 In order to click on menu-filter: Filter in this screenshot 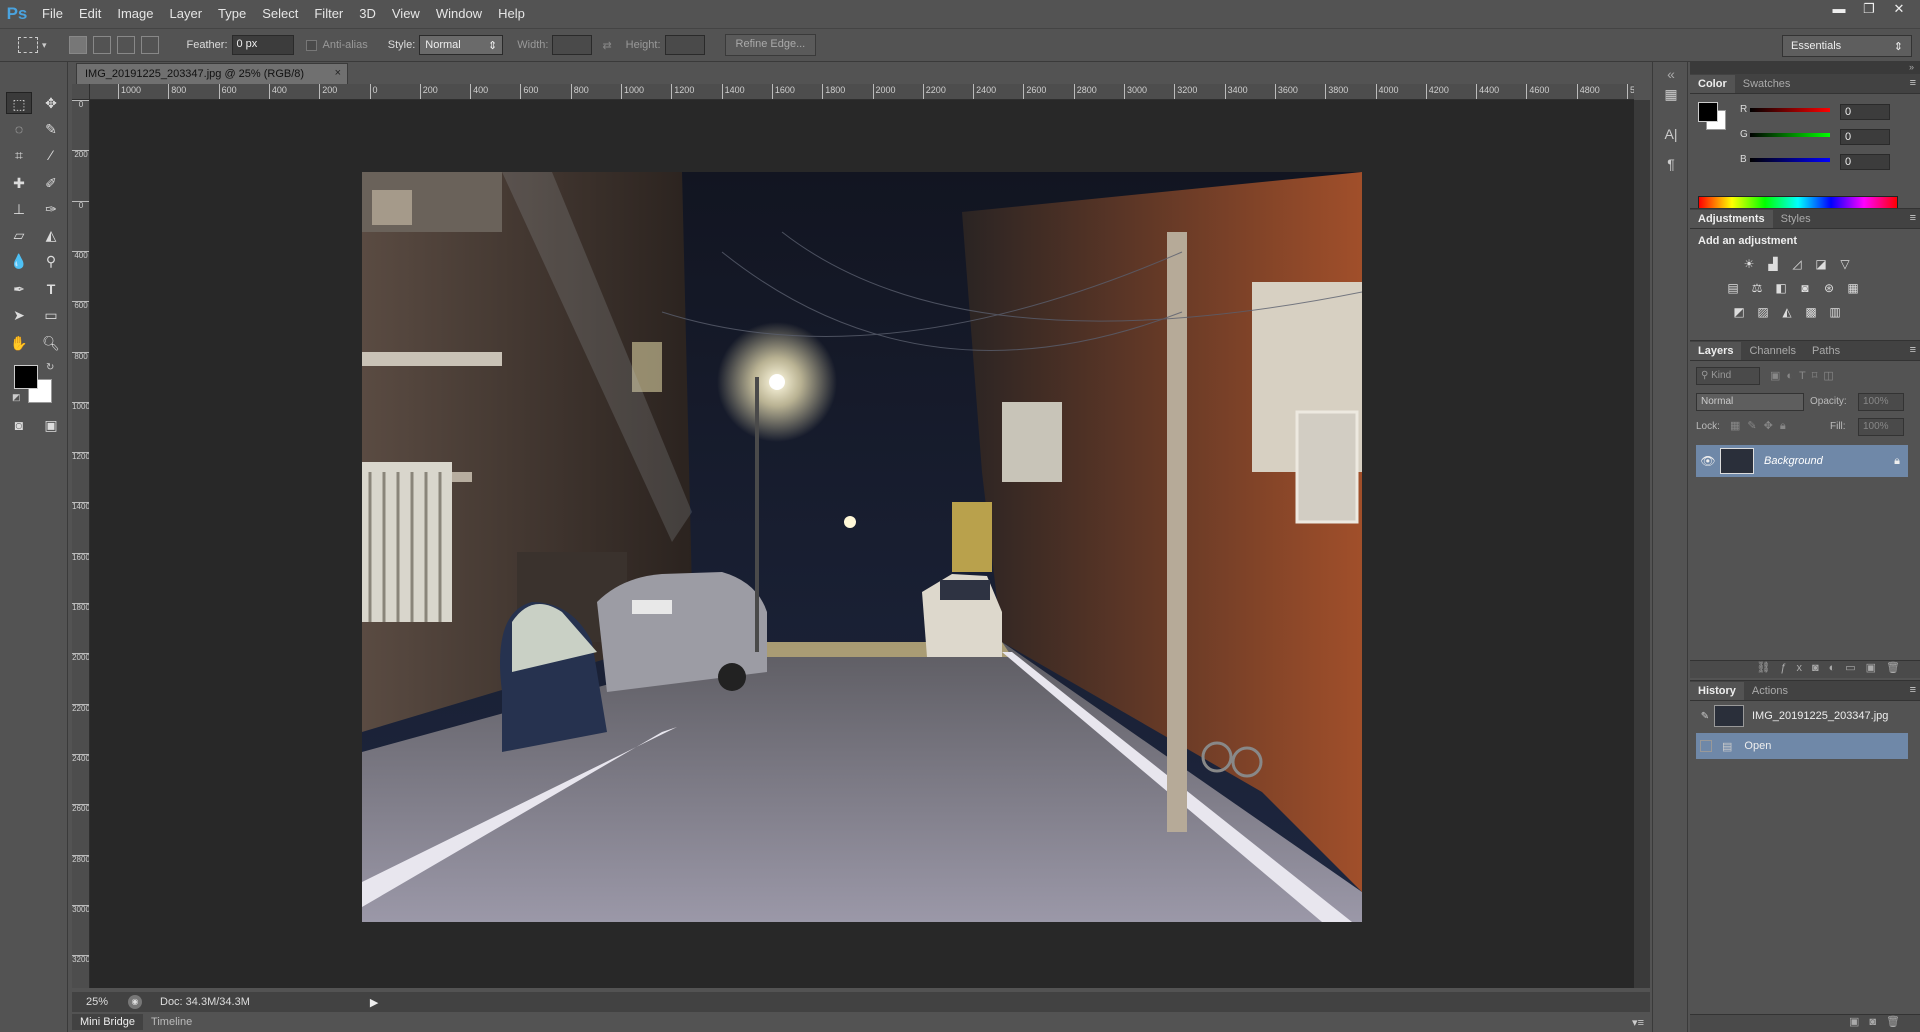, I will do `click(328, 14)`.